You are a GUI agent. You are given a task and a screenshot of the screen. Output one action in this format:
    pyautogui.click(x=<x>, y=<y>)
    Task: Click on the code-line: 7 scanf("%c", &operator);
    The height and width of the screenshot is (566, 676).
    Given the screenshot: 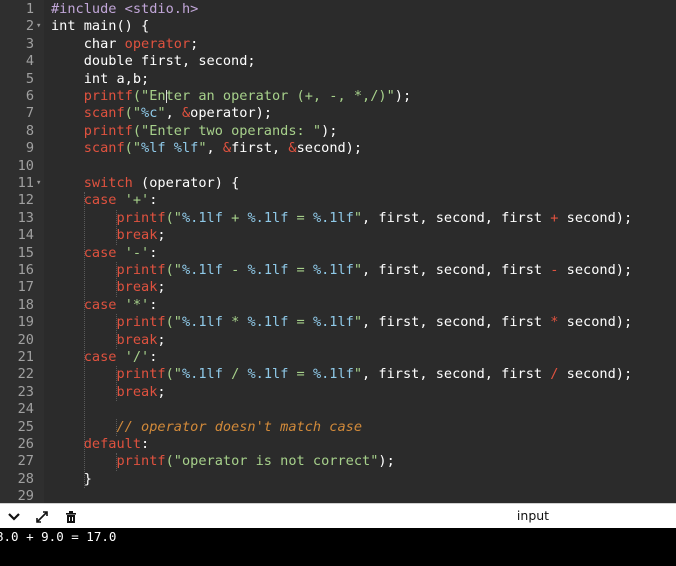 What is the action you would take?
    pyautogui.click(x=338, y=113)
    